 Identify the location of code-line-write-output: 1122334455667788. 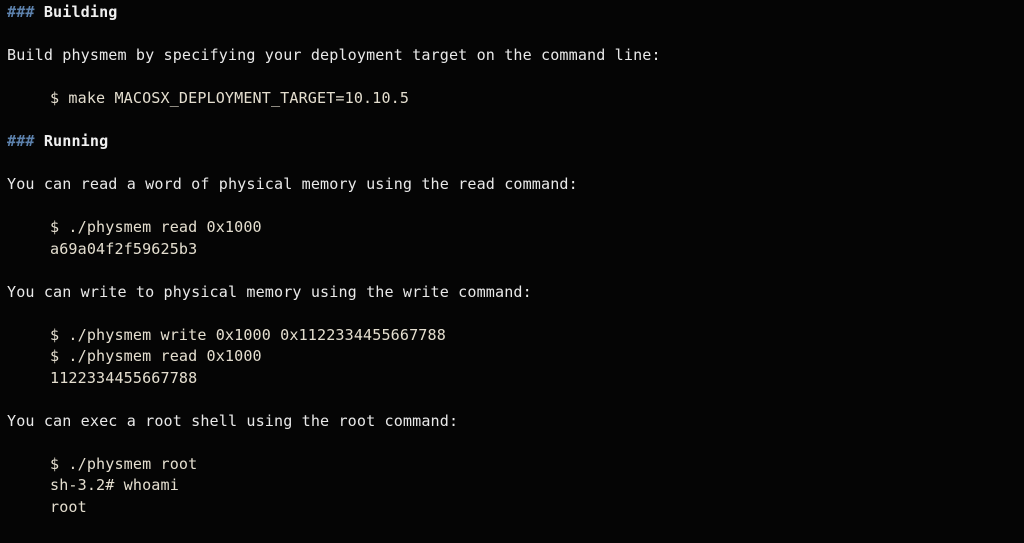
(124, 377).